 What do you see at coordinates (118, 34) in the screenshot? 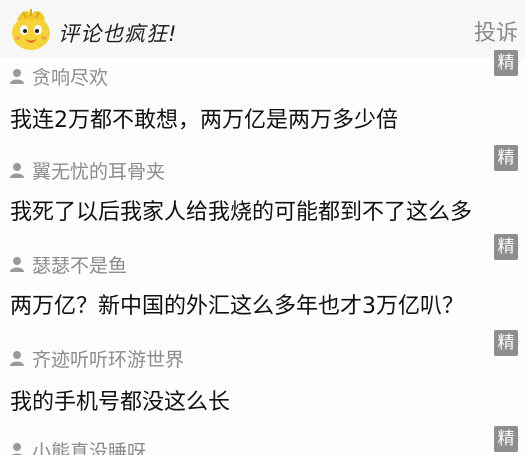
I see `page-title: 评论也疯狂!` at bounding box center [118, 34].